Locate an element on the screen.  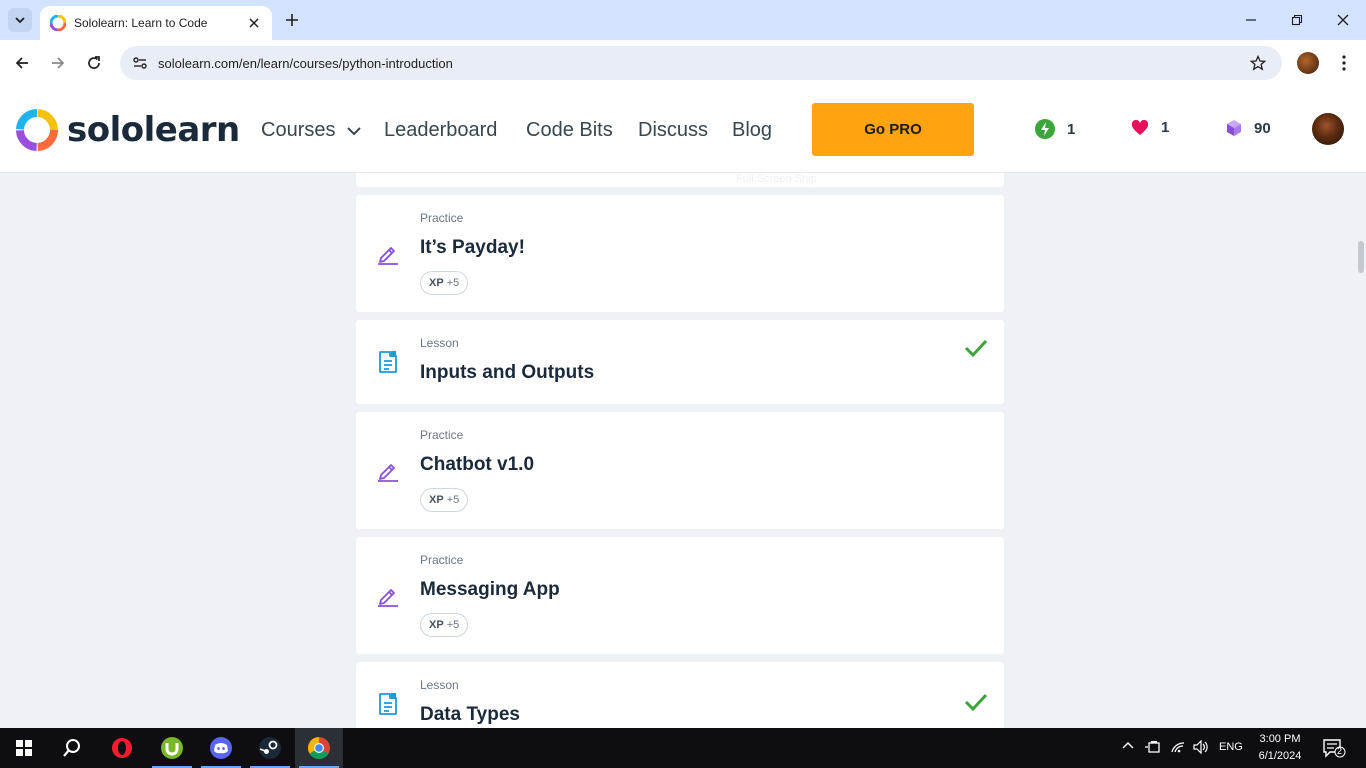
page-scrollbar-thumb is located at coordinates (1361, 257).